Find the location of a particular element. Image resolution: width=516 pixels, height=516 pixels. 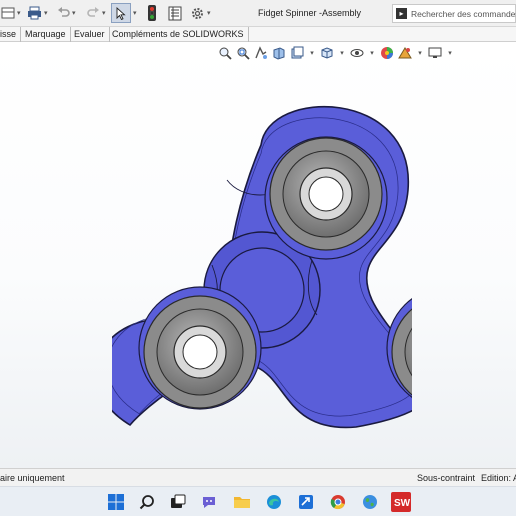

command-search-icon: ▸ is located at coordinates (401, 13).